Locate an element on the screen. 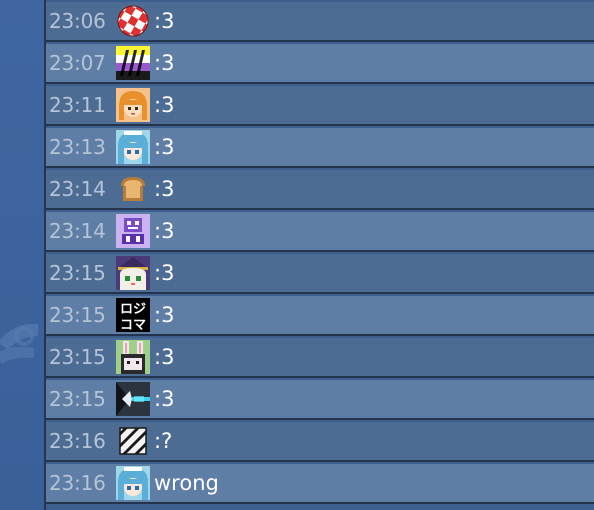  bunny-avatar-icon is located at coordinates (133, 357).